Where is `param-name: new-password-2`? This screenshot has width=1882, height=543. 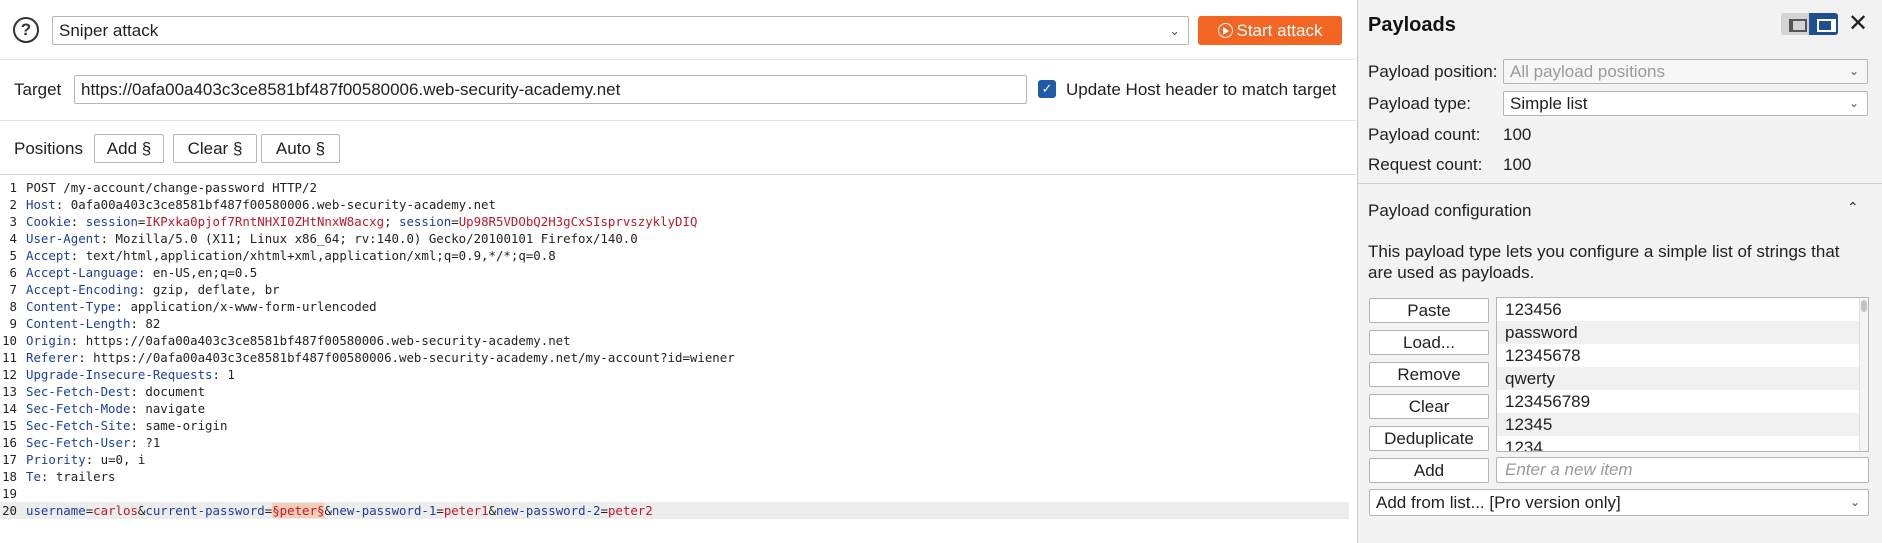 param-name: new-password-2 is located at coordinates (548, 510).